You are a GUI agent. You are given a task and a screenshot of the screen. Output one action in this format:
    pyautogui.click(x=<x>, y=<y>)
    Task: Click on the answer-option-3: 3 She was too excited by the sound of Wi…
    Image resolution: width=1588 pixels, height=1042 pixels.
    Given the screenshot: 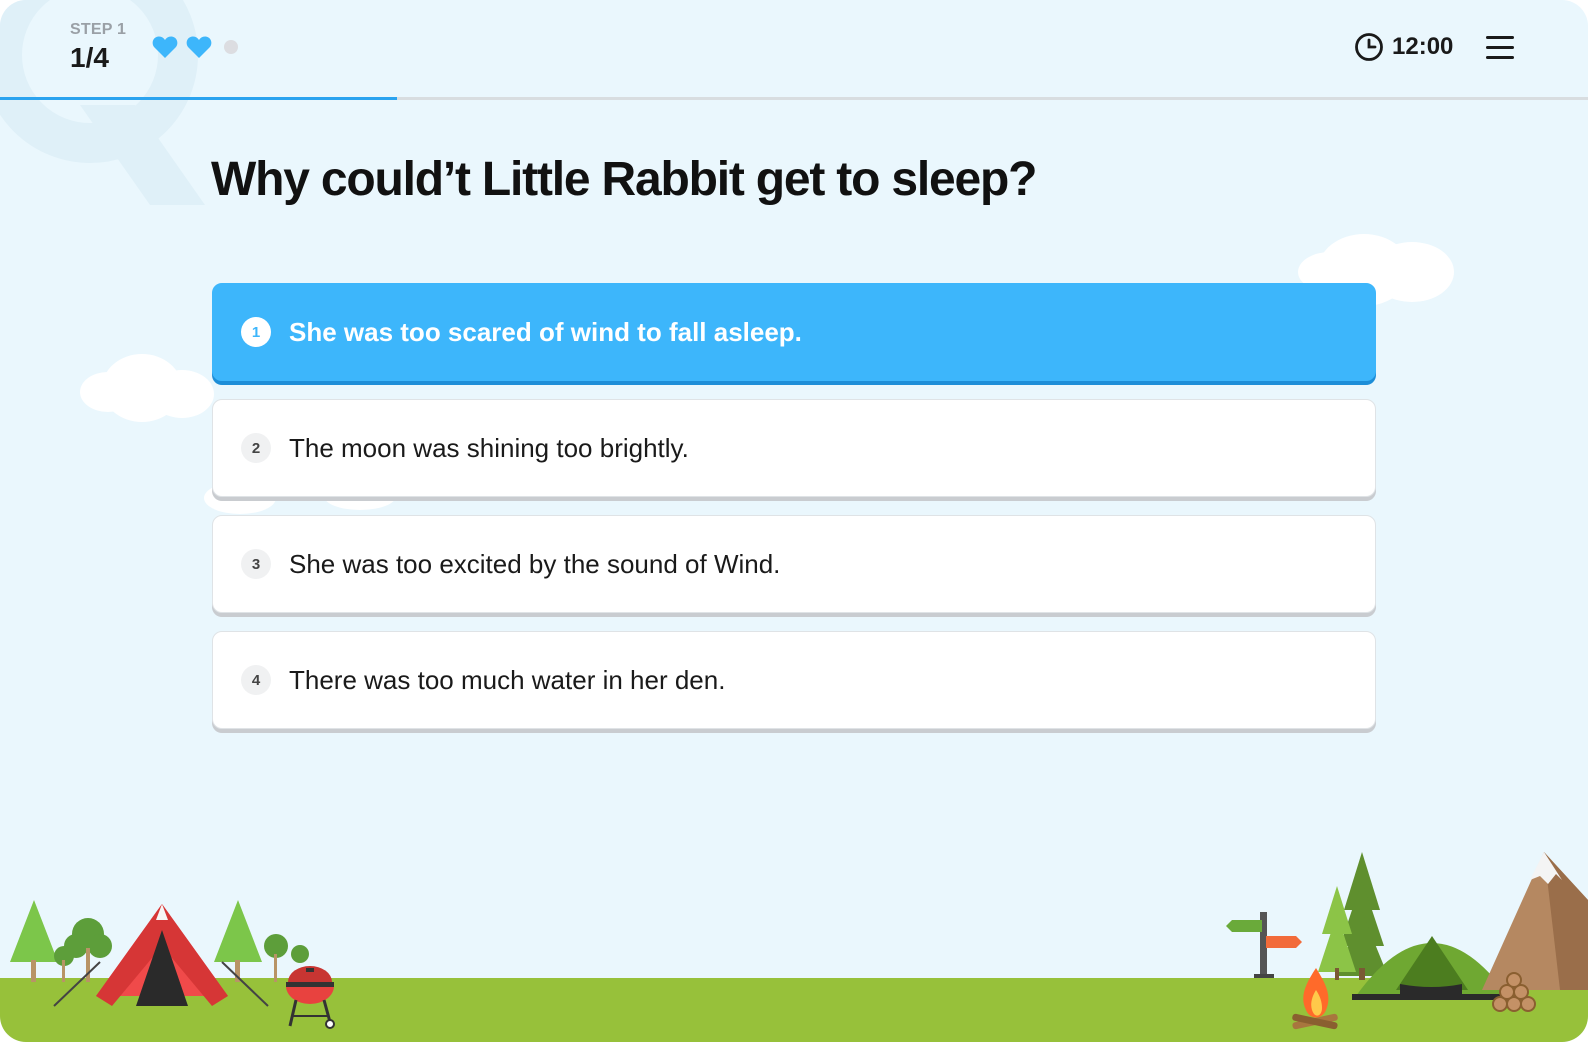 What is the action you would take?
    pyautogui.click(x=794, y=564)
    